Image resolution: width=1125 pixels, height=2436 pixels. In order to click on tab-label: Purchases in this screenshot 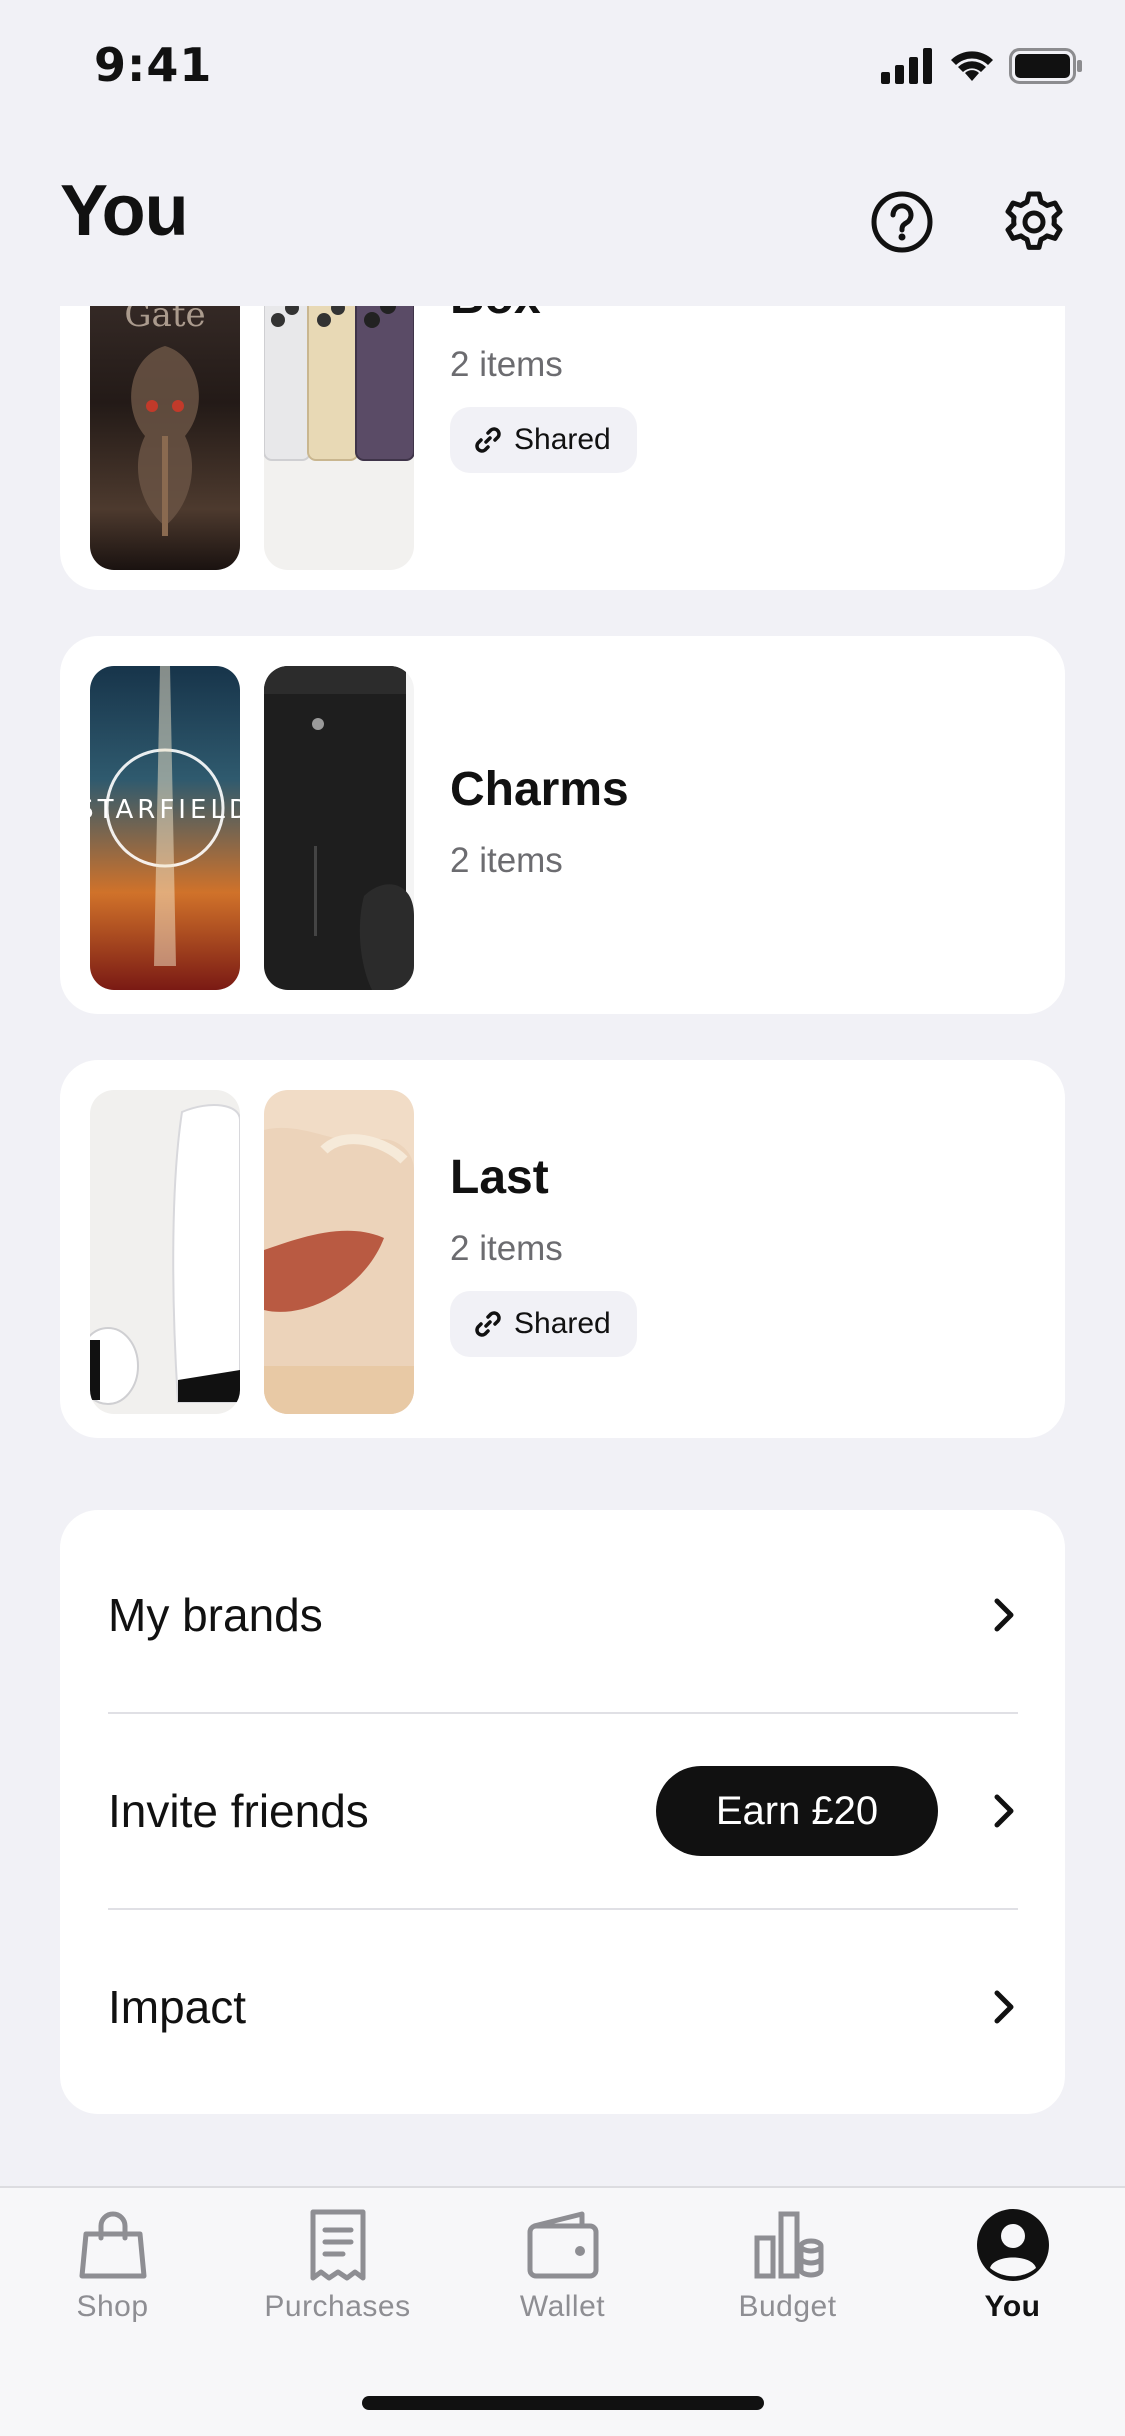, I will do `click(337, 2306)`.